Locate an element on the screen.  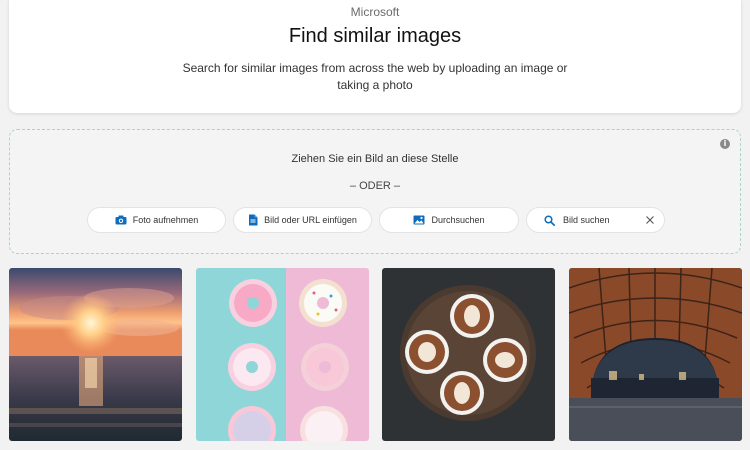
brand-name: Microsoft is located at coordinates (375, 12).